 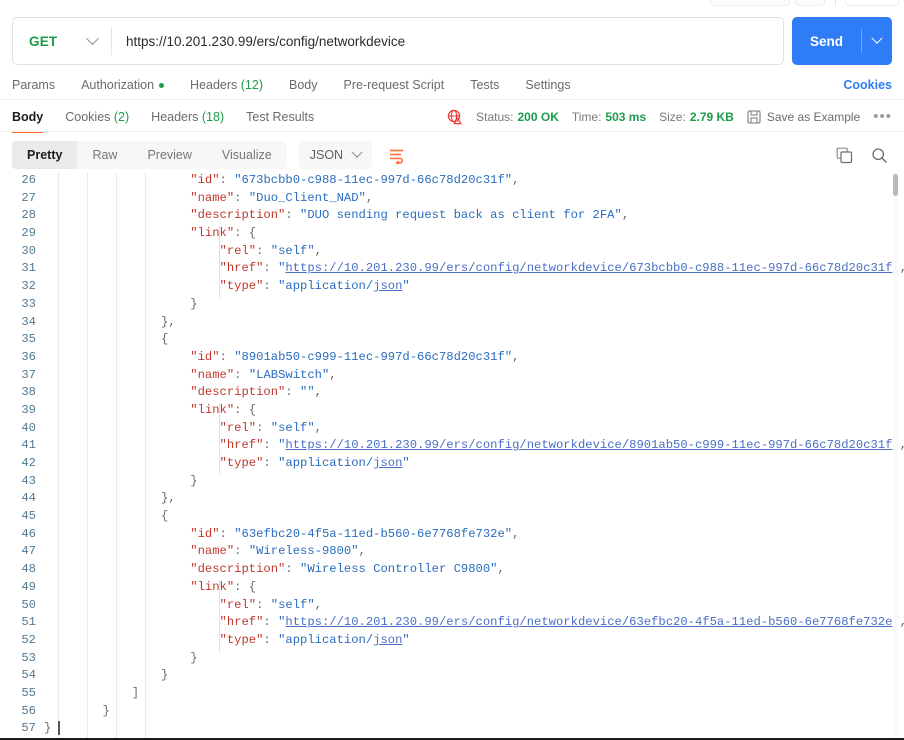 I want to click on vertical-scrollbar-thumb, so click(x=895, y=185).